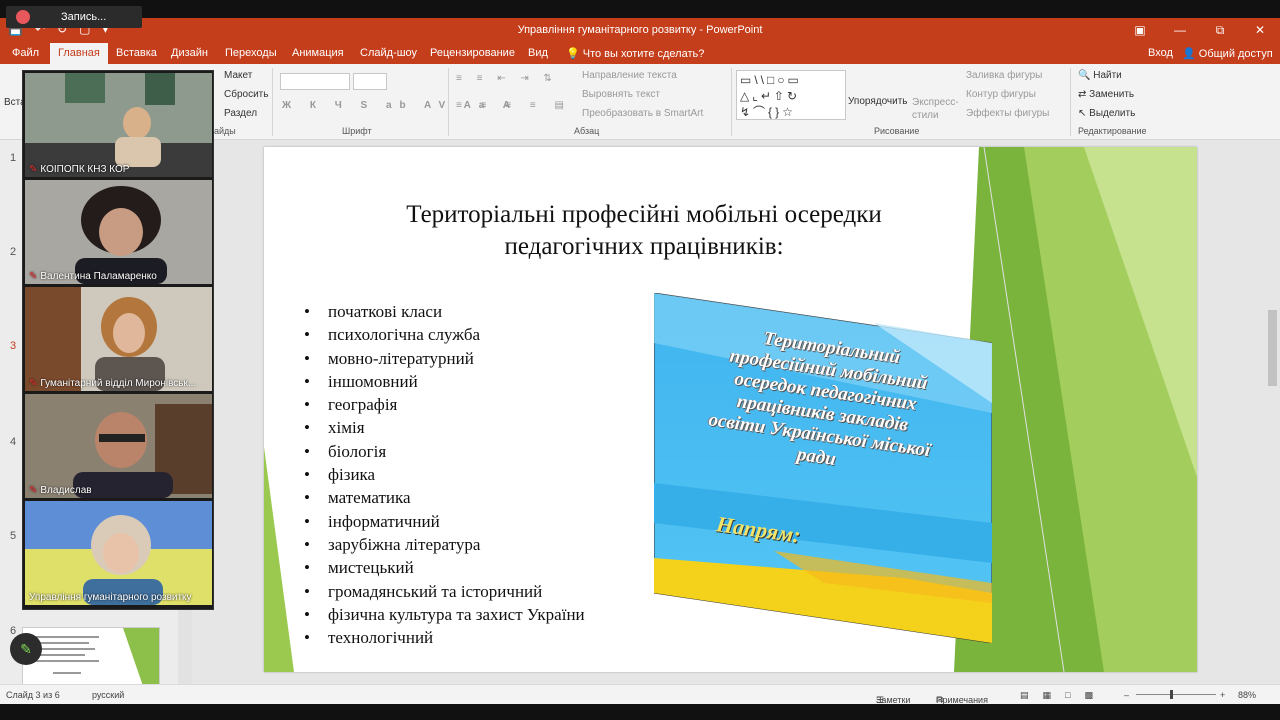 This screenshot has width=1280, height=720. I want to click on font-size-input, so click(370, 81).